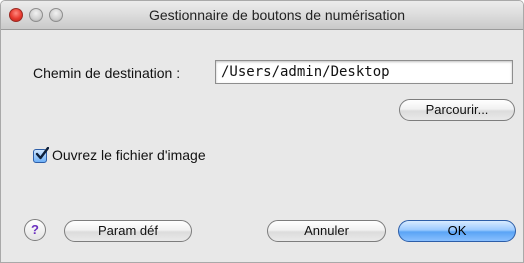 The width and height of the screenshot is (524, 263). I want to click on cancel-button: Annuler, so click(326, 231).